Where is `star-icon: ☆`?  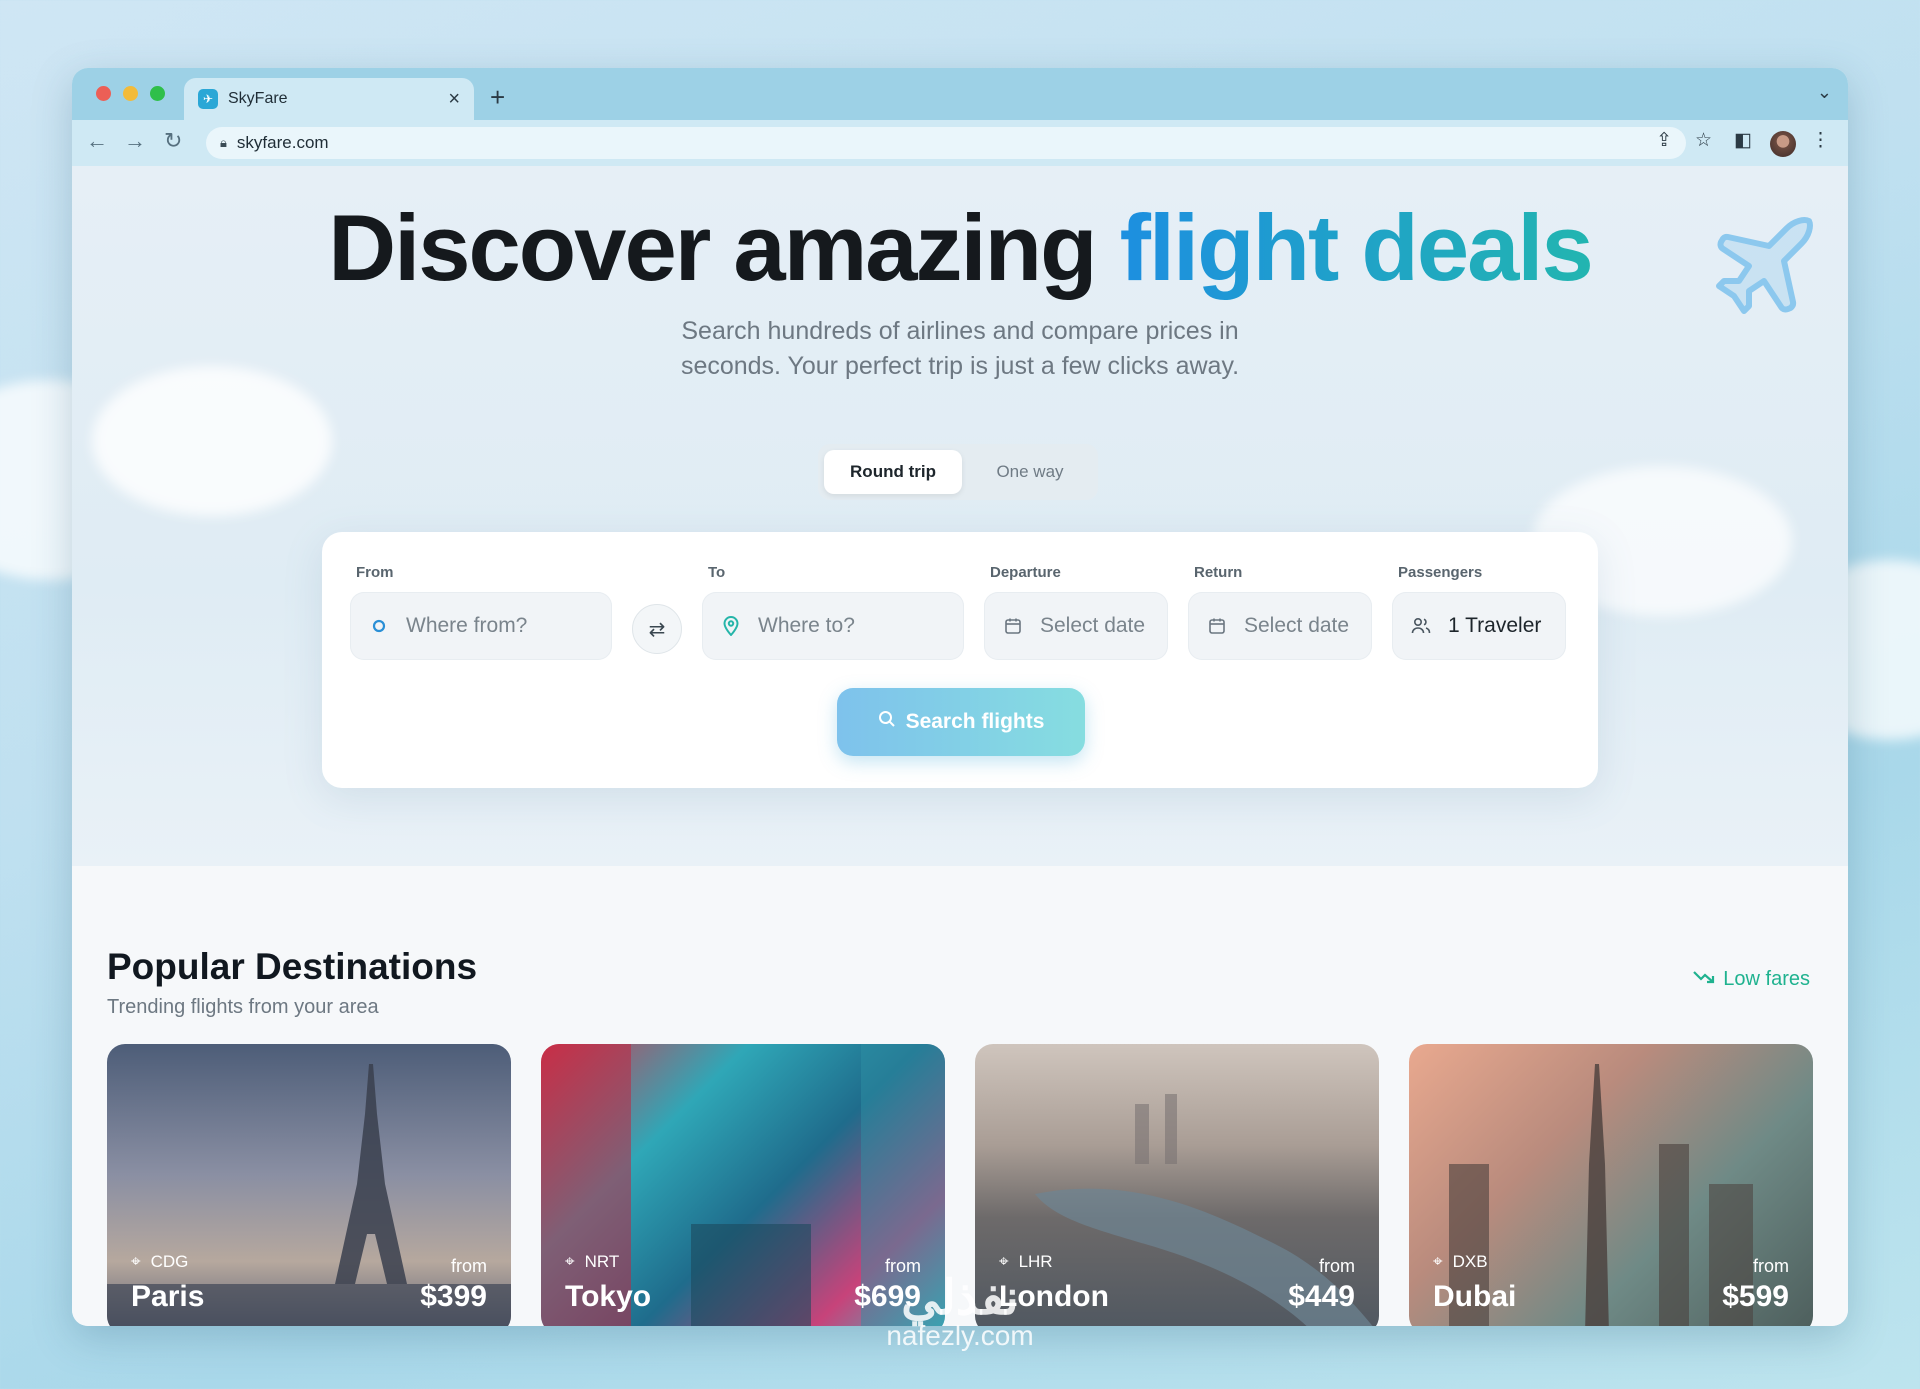 star-icon: ☆ is located at coordinates (1703, 140).